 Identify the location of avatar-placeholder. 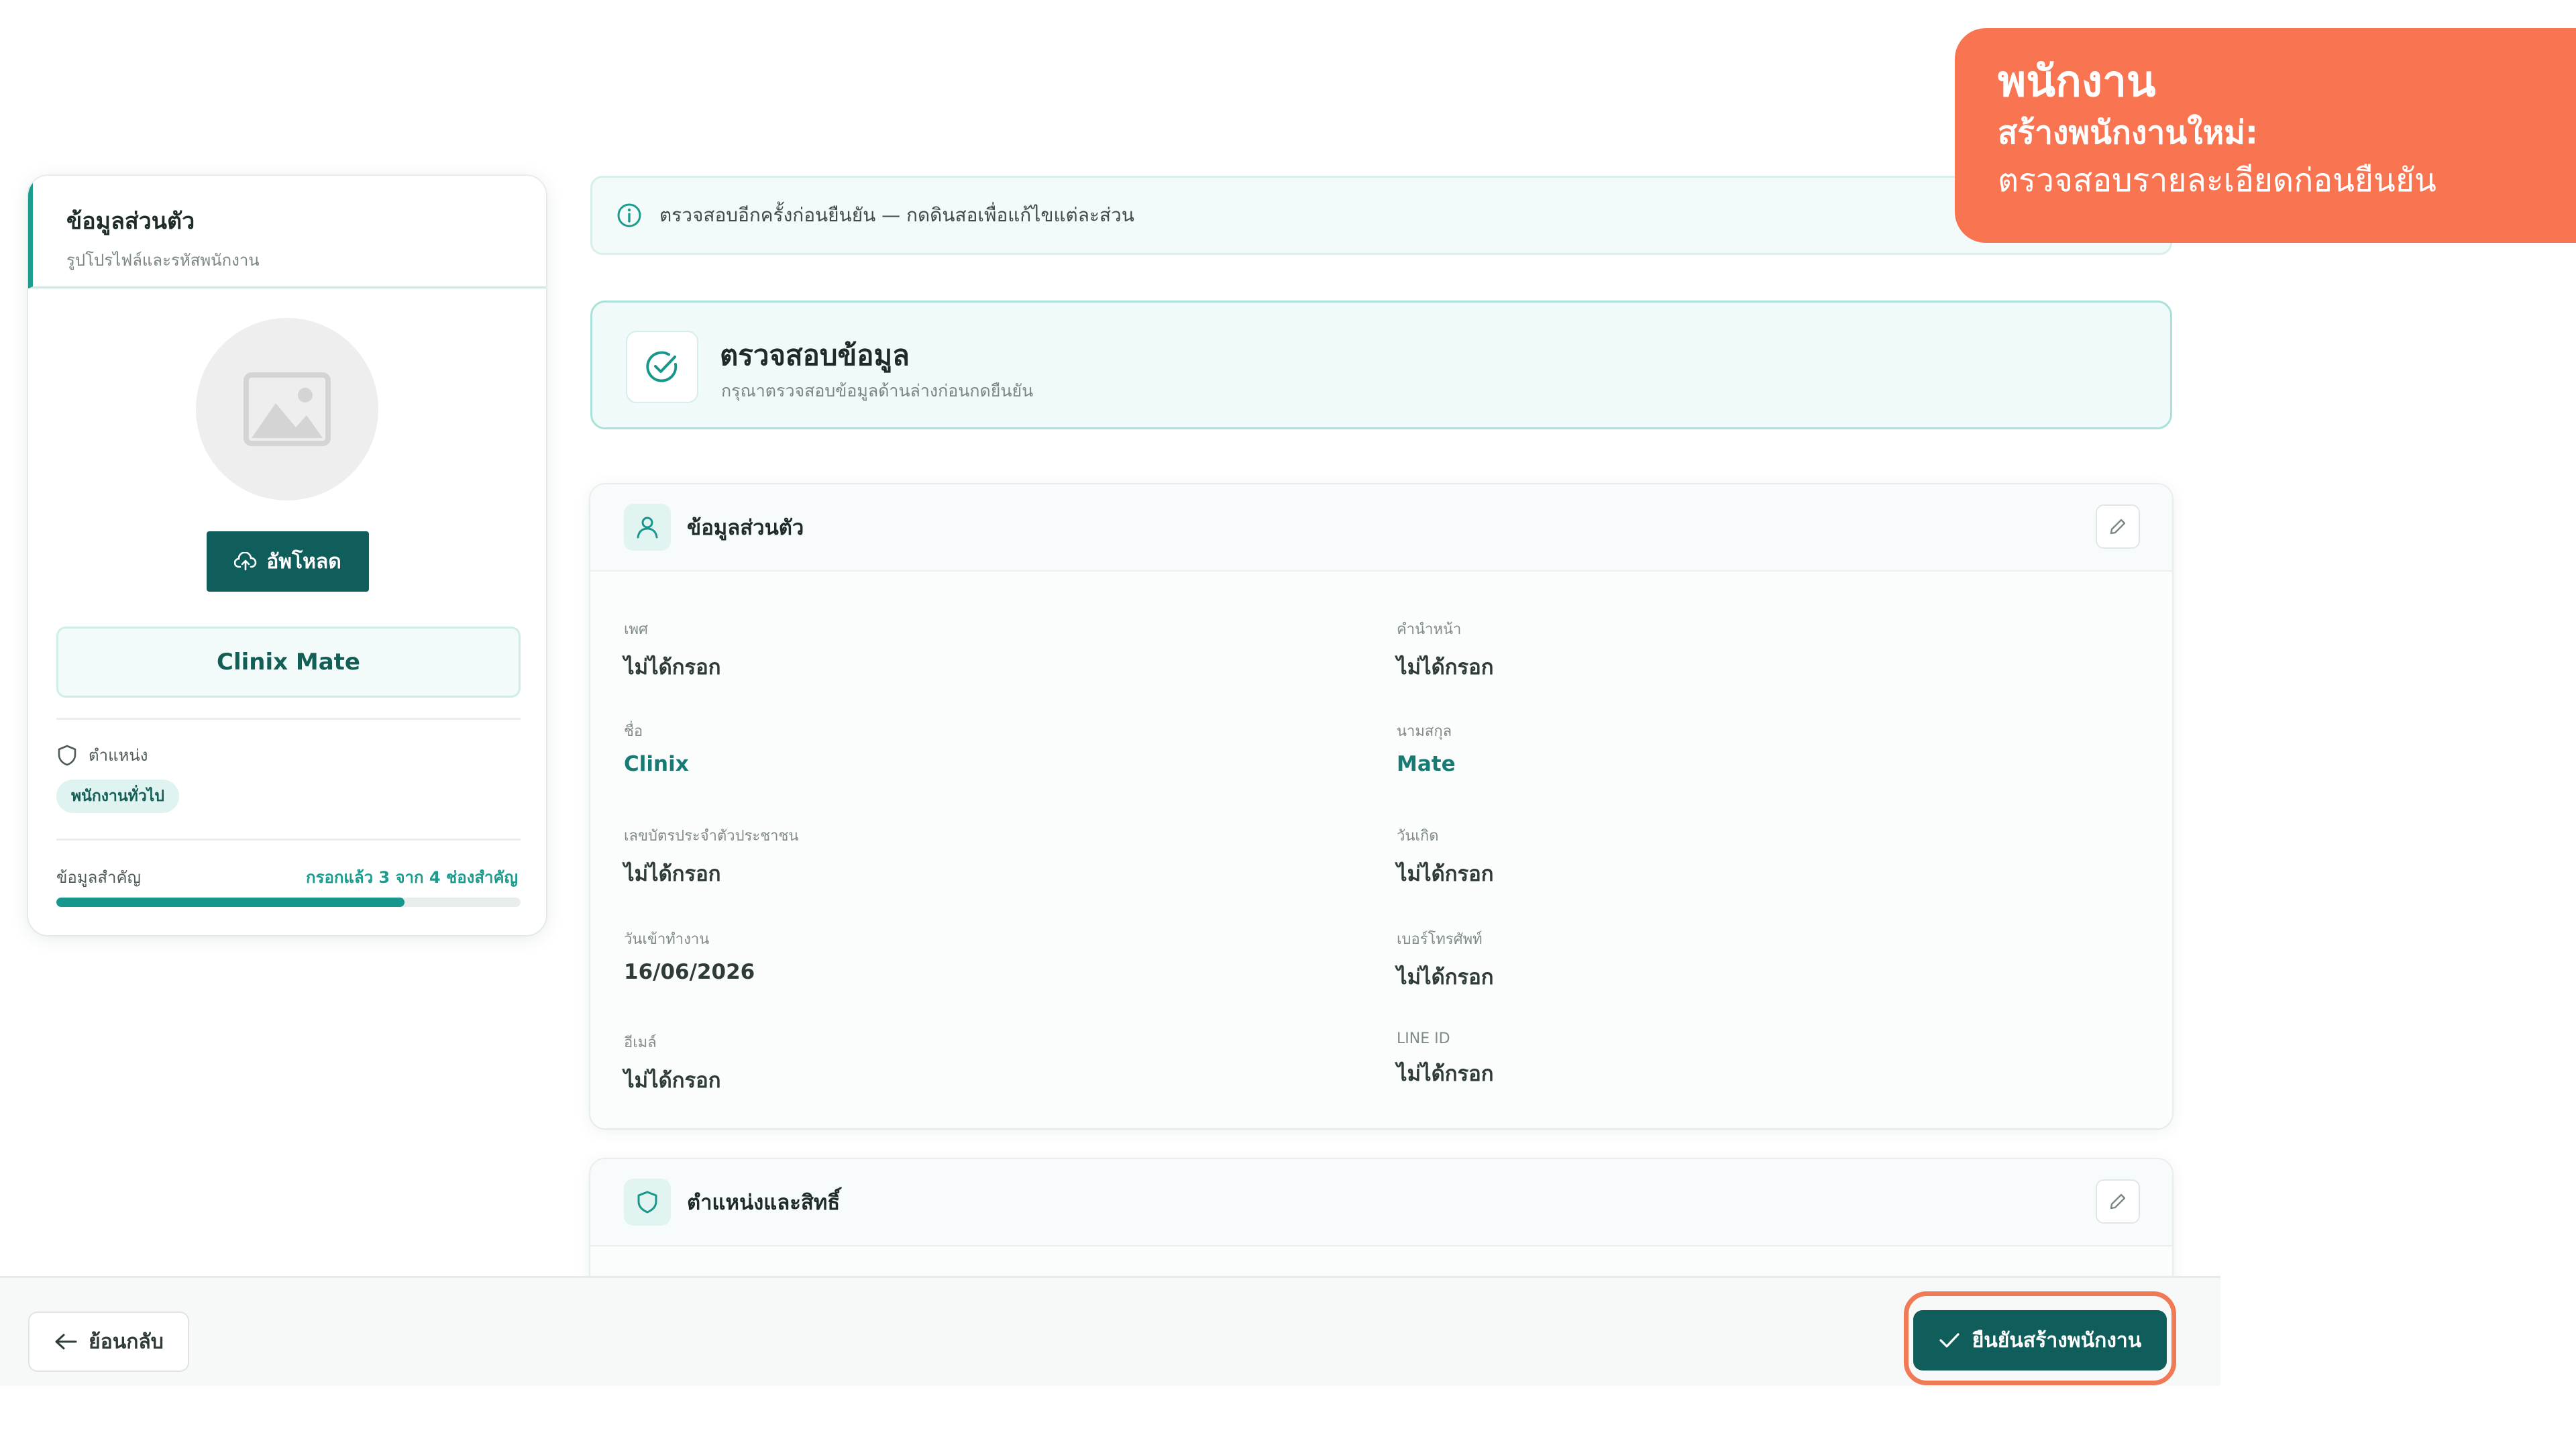
(287, 409).